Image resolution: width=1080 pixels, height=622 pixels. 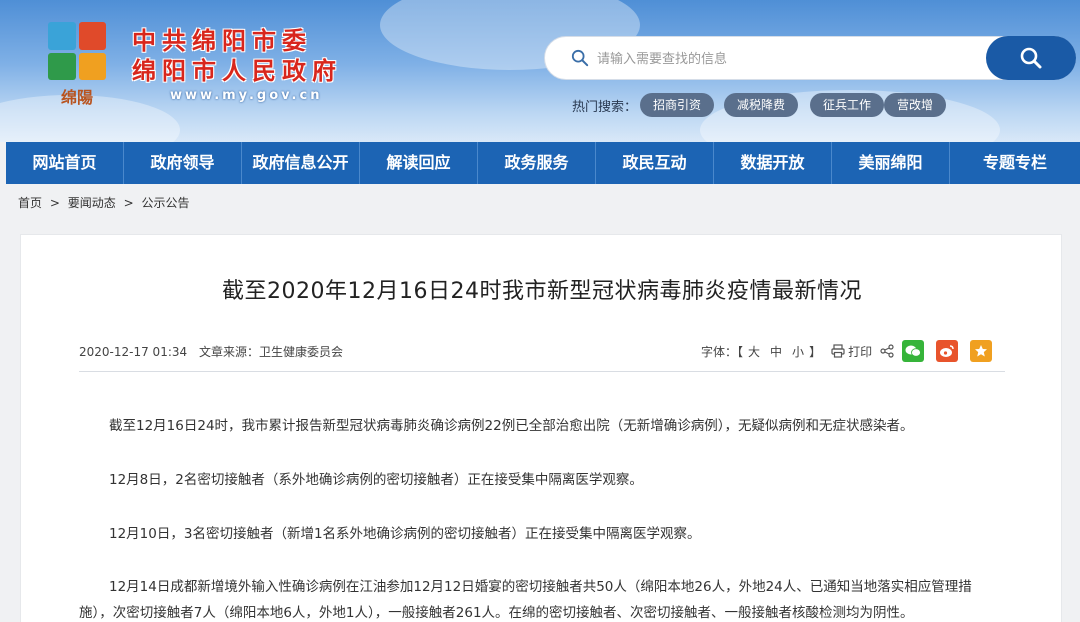 What do you see at coordinates (838, 351) in the screenshot?
I see `printer-icon` at bounding box center [838, 351].